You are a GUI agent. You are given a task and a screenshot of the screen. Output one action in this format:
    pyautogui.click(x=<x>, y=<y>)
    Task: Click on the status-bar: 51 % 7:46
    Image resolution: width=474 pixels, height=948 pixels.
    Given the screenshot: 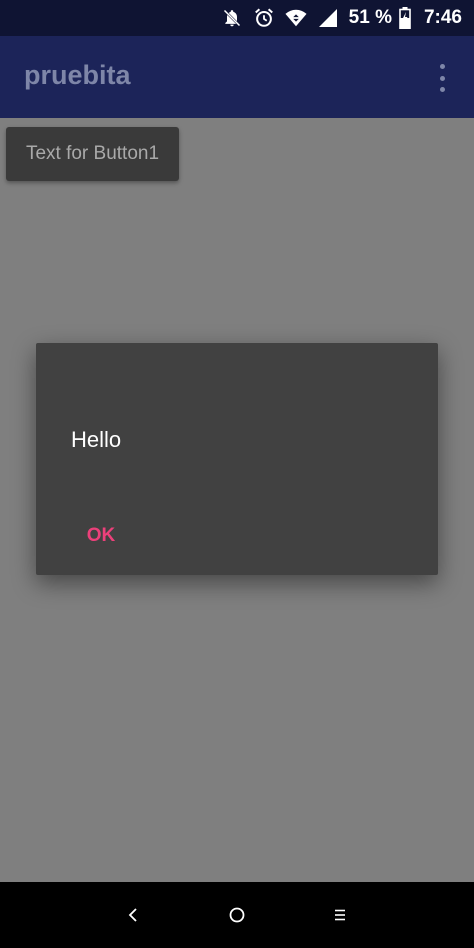 What is the action you would take?
    pyautogui.click(x=237, y=18)
    